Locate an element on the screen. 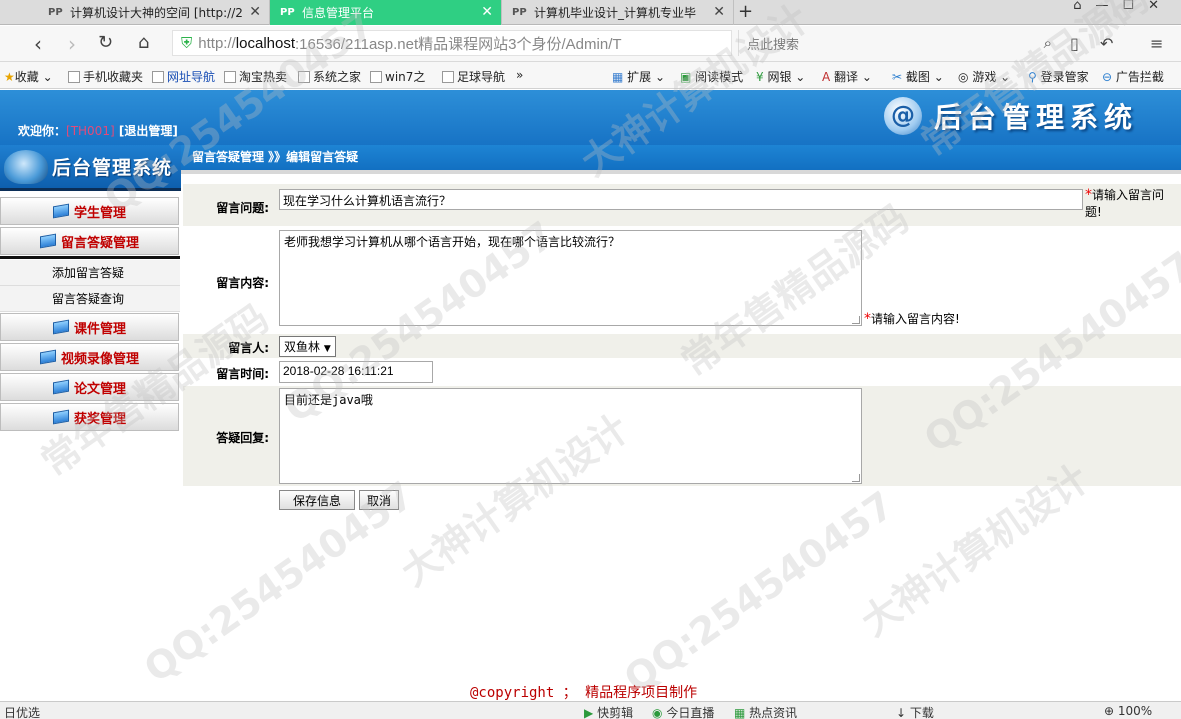  key-icon: ⚲ is located at coordinates (1032, 77).